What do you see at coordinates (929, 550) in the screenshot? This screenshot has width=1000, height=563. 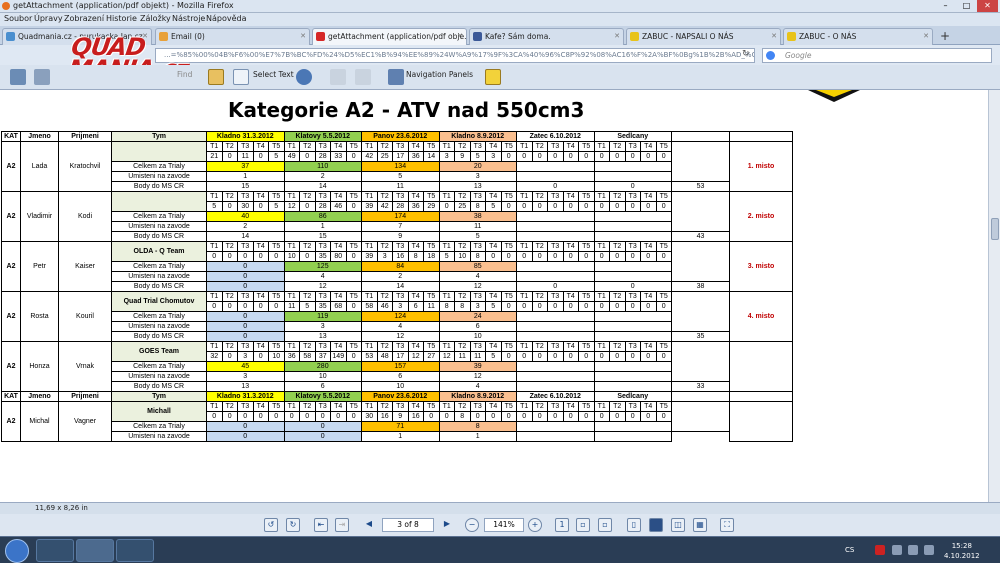 I see `volume-icon` at bounding box center [929, 550].